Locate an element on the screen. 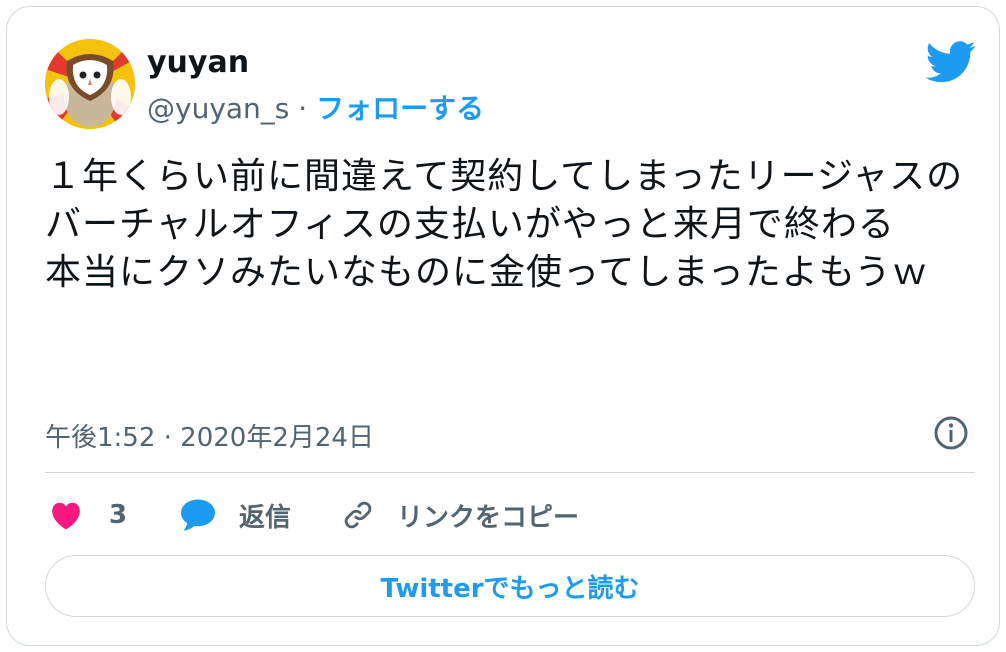 This screenshot has height=652, width=1006. like-button: 3 is located at coordinates (88, 515).